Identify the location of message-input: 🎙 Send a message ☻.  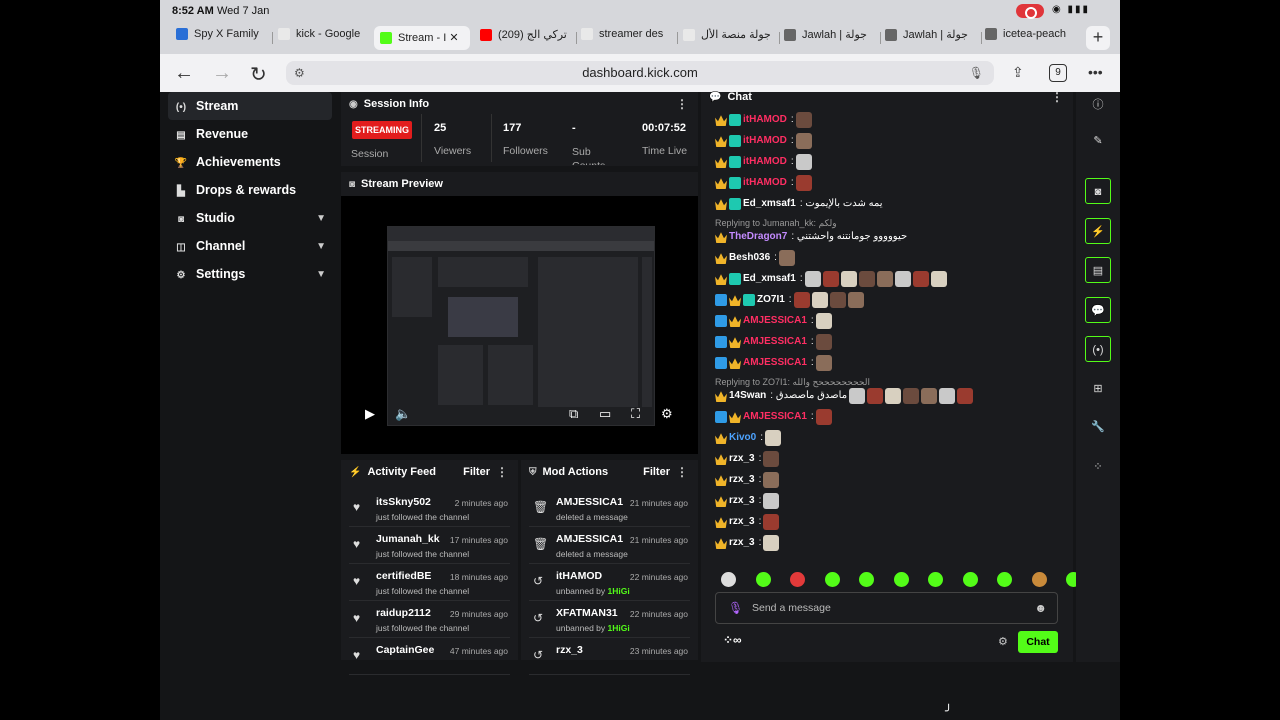
(886, 608).